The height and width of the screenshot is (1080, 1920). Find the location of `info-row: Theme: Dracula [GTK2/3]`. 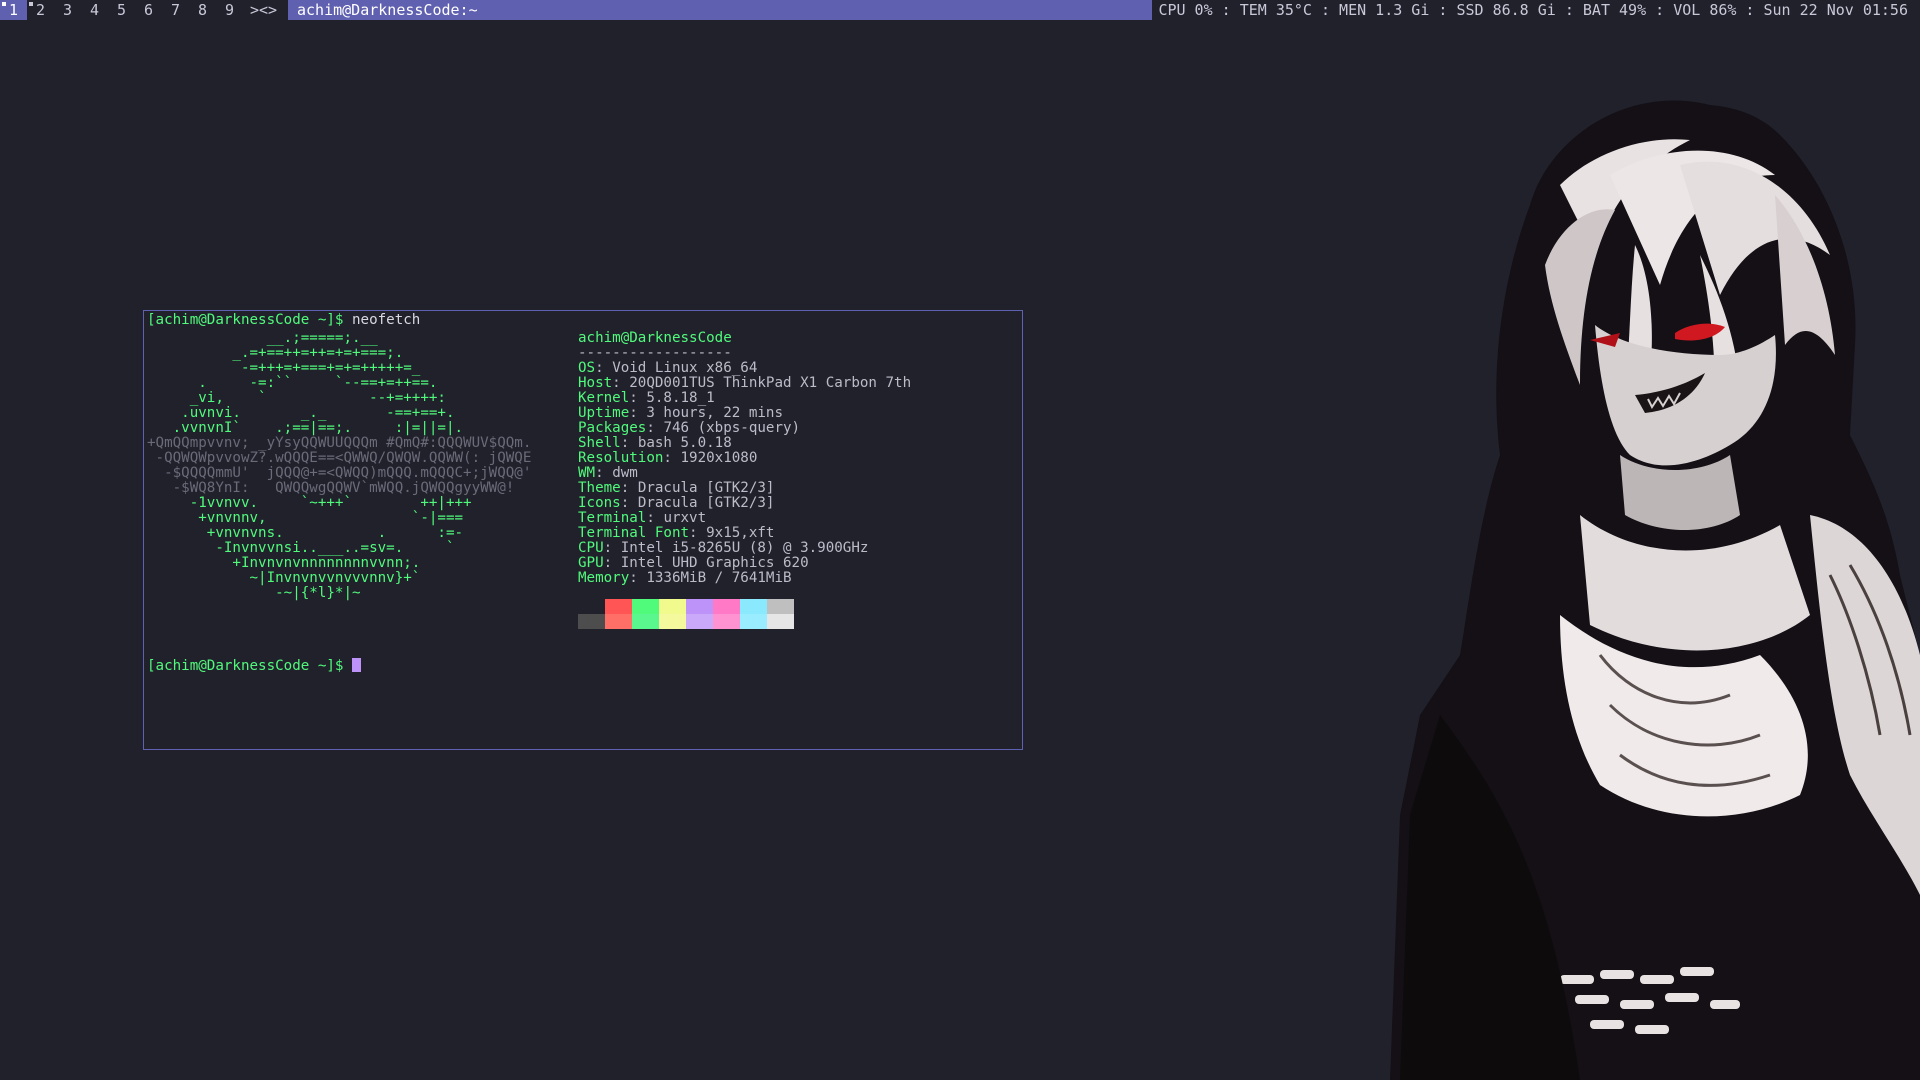

info-row: Theme: Dracula [GTK2/3] is located at coordinates (676, 488).